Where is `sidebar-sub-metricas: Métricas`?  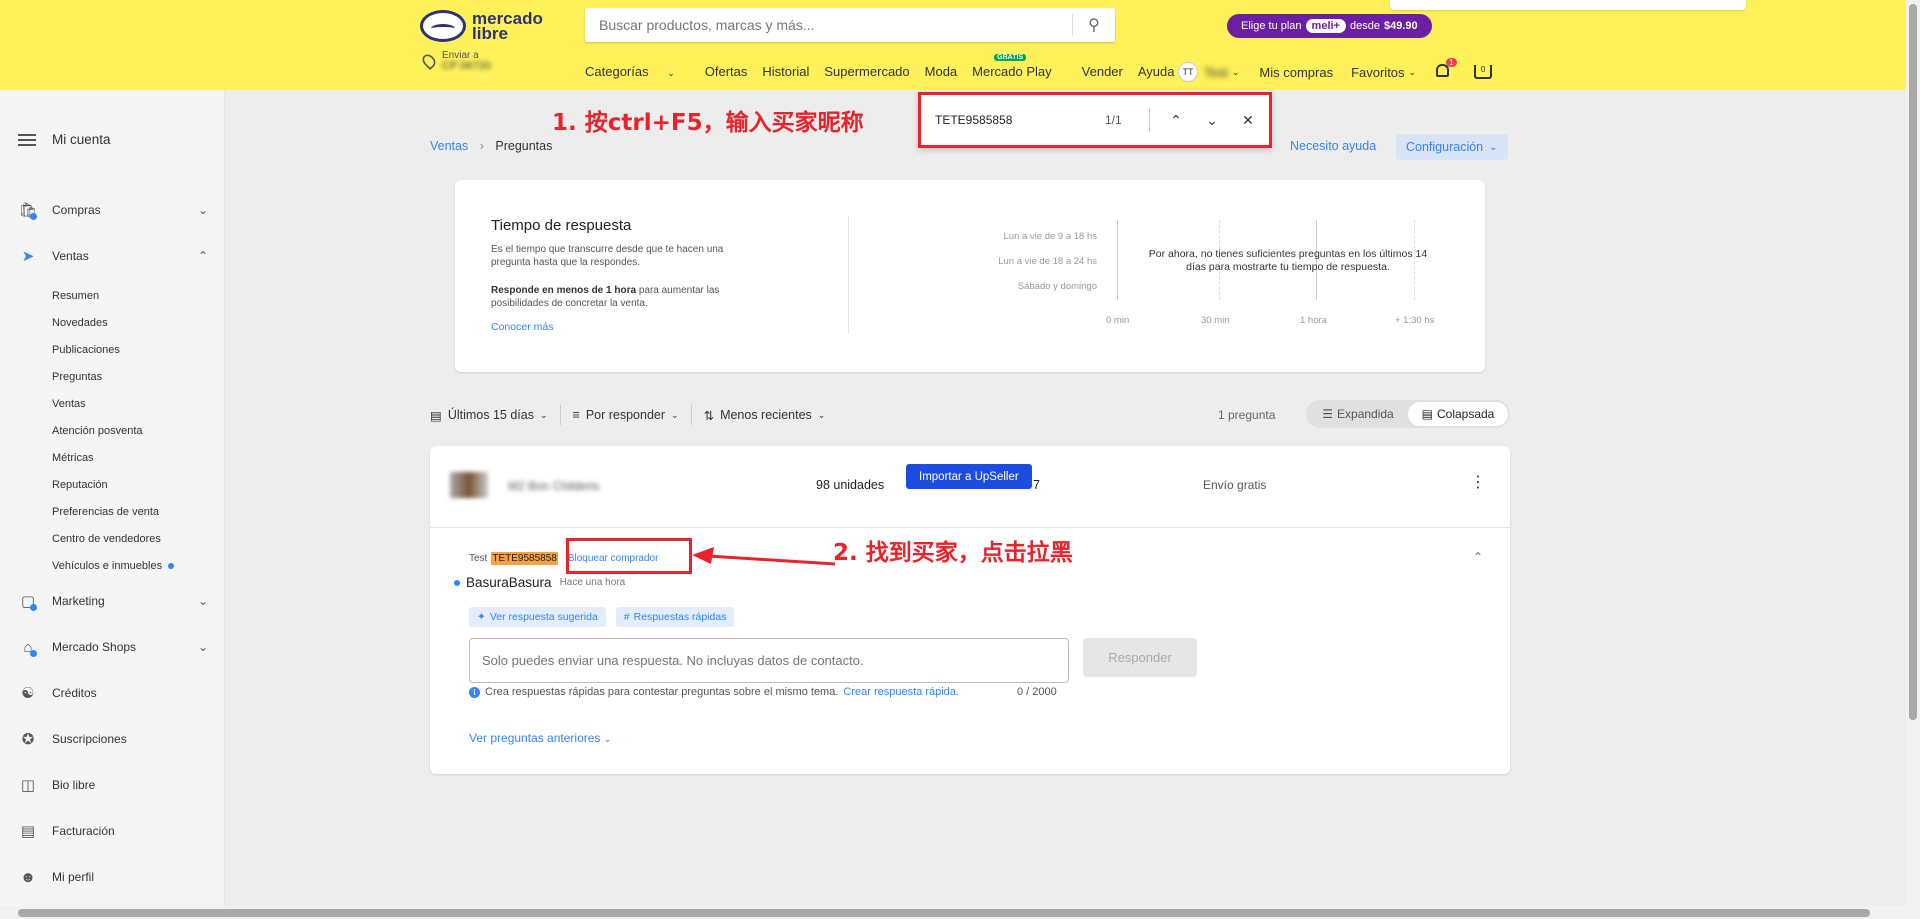
sidebar-sub-metricas: Métricas is located at coordinates (73, 458).